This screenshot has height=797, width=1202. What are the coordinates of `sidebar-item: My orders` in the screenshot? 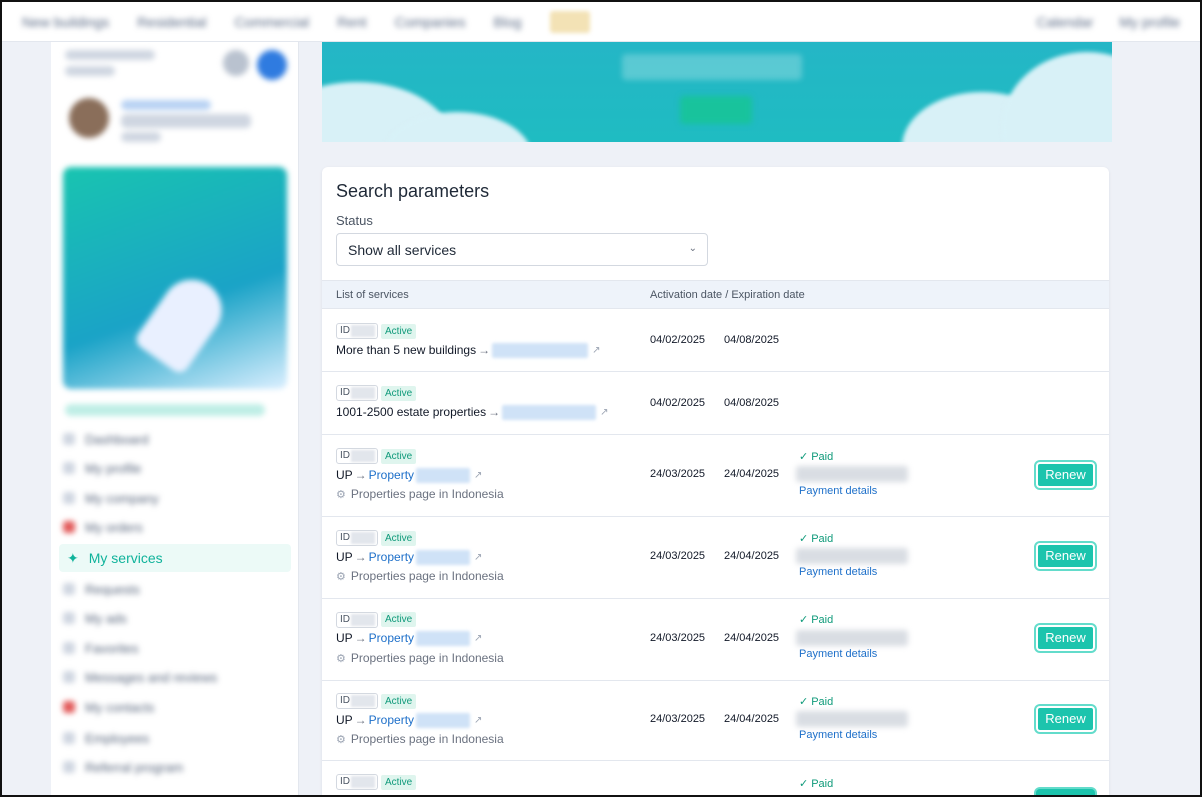 It's located at (175, 527).